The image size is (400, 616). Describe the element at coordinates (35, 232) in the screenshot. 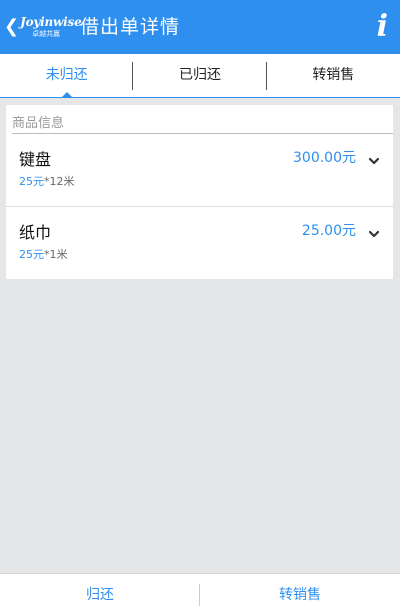

I see `item-name: 纸巾` at that location.